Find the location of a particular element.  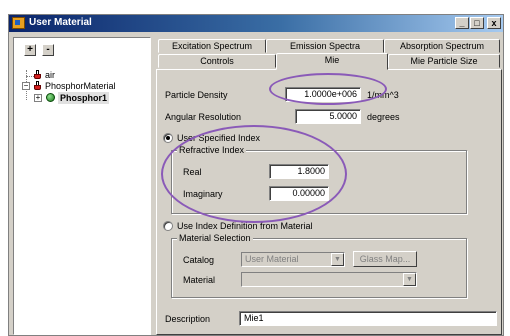

tab-mie: Mie is located at coordinates (332, 61).